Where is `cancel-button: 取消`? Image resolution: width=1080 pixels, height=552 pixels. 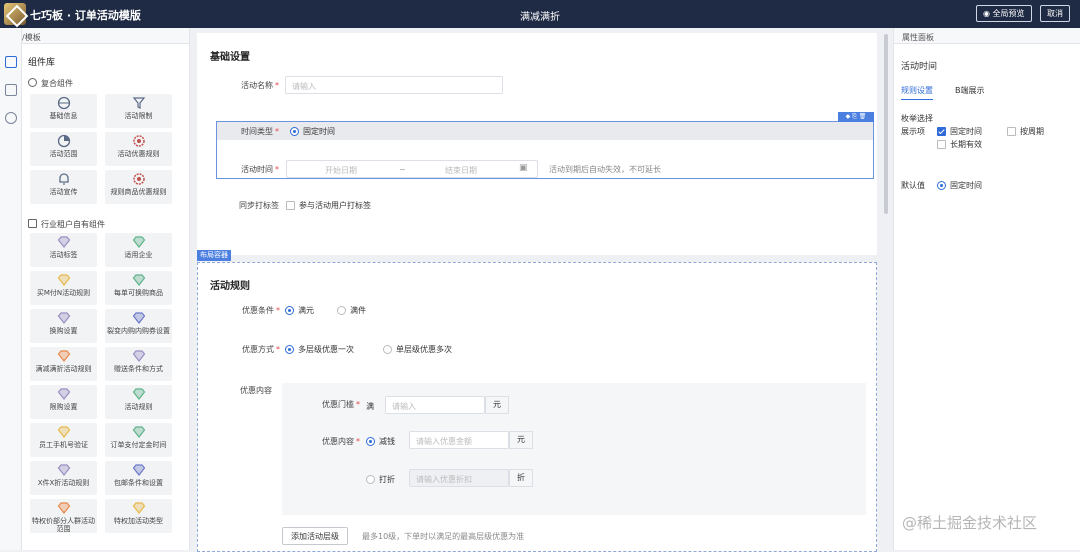 cancel-button: 取消 is located at coordinates (1055, 13).